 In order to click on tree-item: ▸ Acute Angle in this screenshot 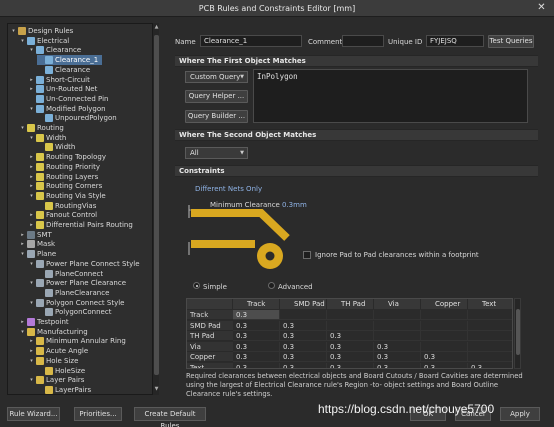, I will do `click(58, 351)`.